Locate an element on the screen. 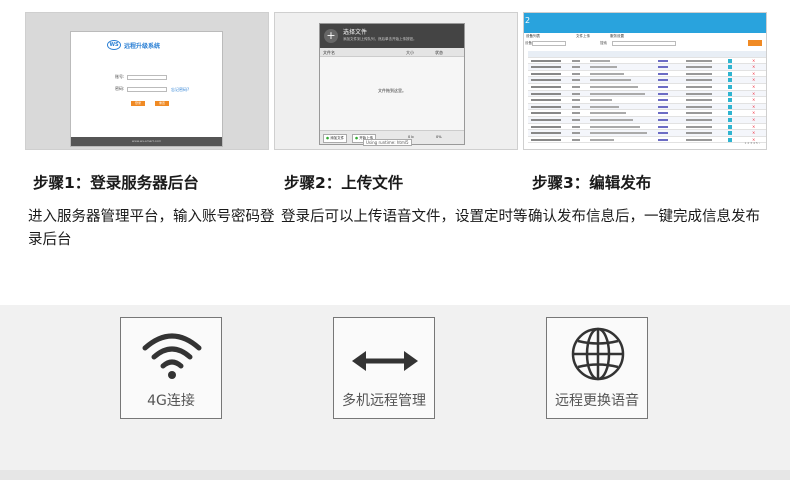 Image resolution: width=790 pixels, height=480 pixels. add-file-button: ● 添加文件 is located at coordinates (335, 138).